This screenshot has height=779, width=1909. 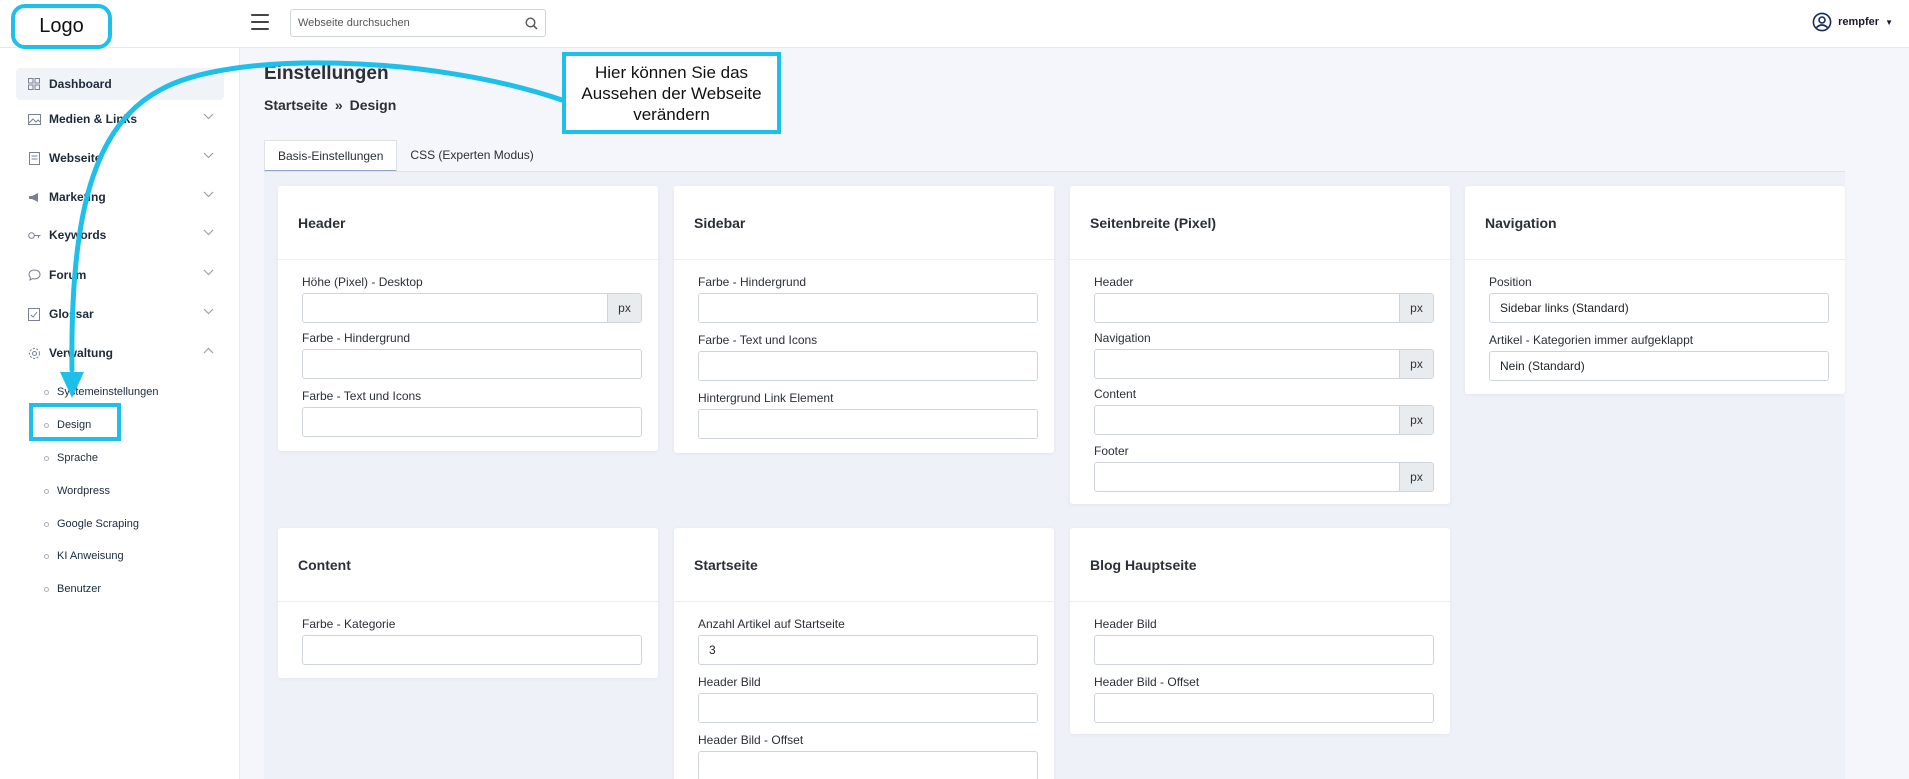 I want to click on bullet-icon, so click(x=46, y=589).